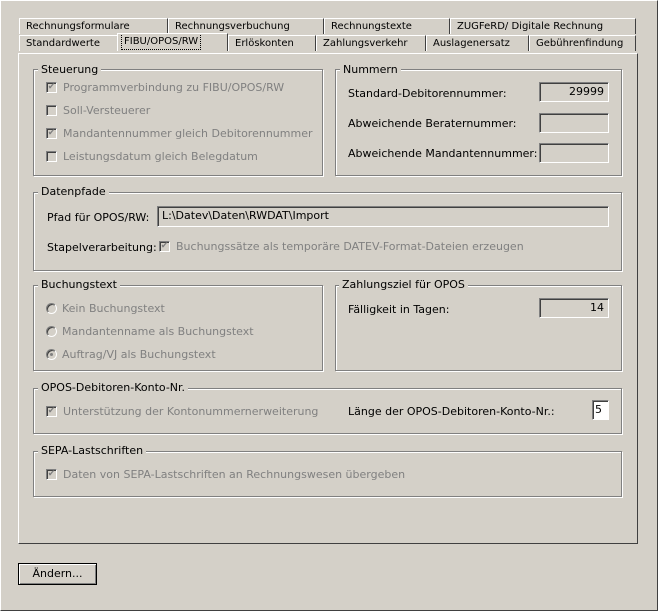 The image size is (658, 611). Describe the element at coordinates (574, 123) in the screenshot. I see `abweichende-beraternummer-field` at that location.